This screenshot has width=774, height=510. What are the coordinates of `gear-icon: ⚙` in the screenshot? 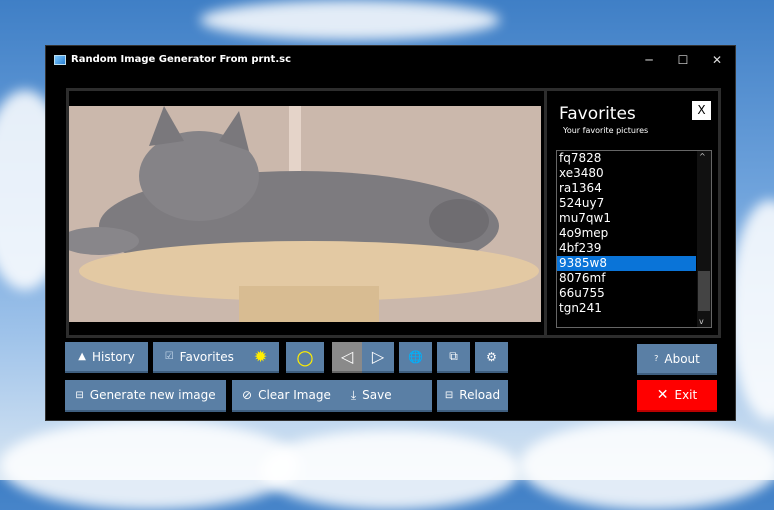 It's located at (491, 356).